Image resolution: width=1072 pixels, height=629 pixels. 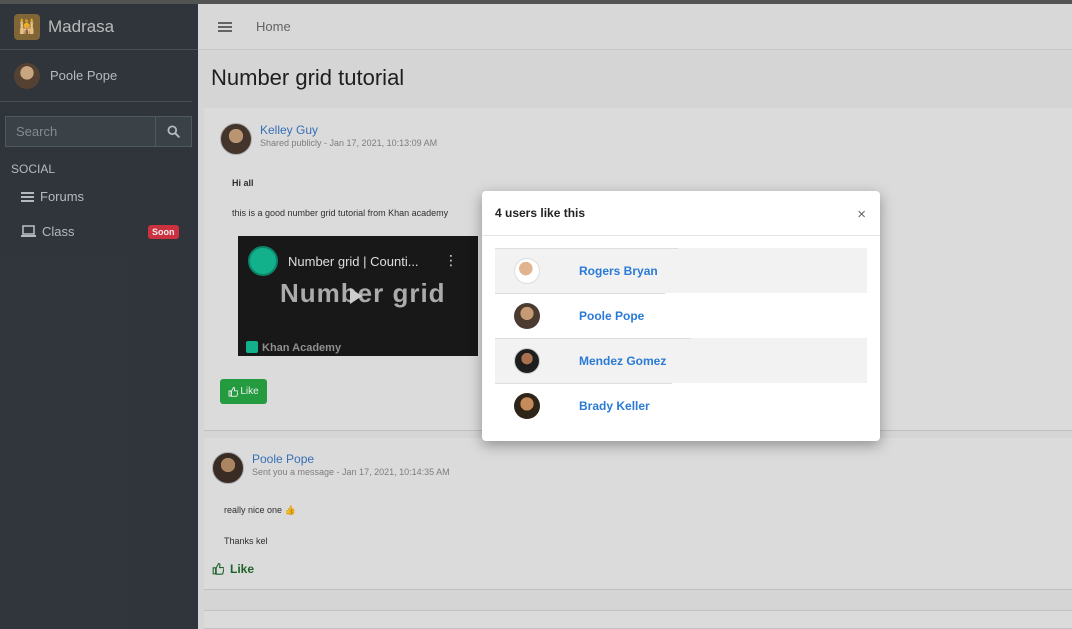 I want to click on list-item: Mendez Gomez, so click(x=681, y=360).